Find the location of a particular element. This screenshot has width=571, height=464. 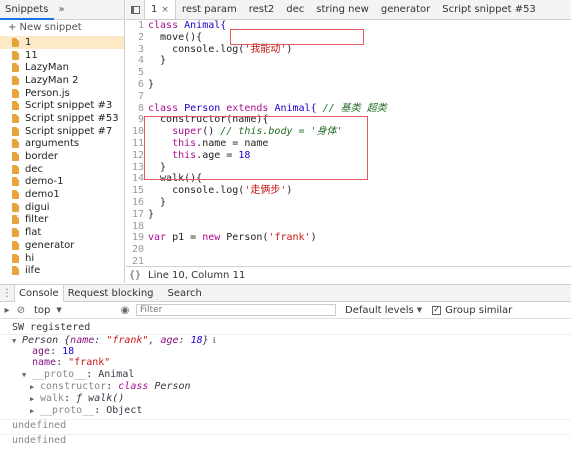

object-property-expandable: ▼ __proto__: Animal is located at coordinates (285, 375).